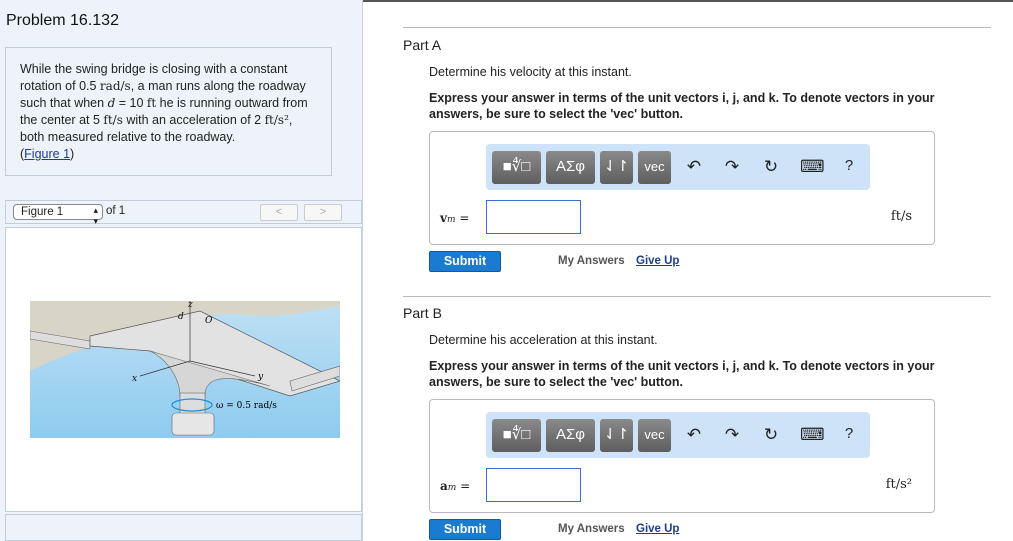 This screenshot has height=541, width=1013. What do you see at coordinates (190, 305) in the screenshot?
I see `z-axis-label: z` at bounding box center [190, 305].